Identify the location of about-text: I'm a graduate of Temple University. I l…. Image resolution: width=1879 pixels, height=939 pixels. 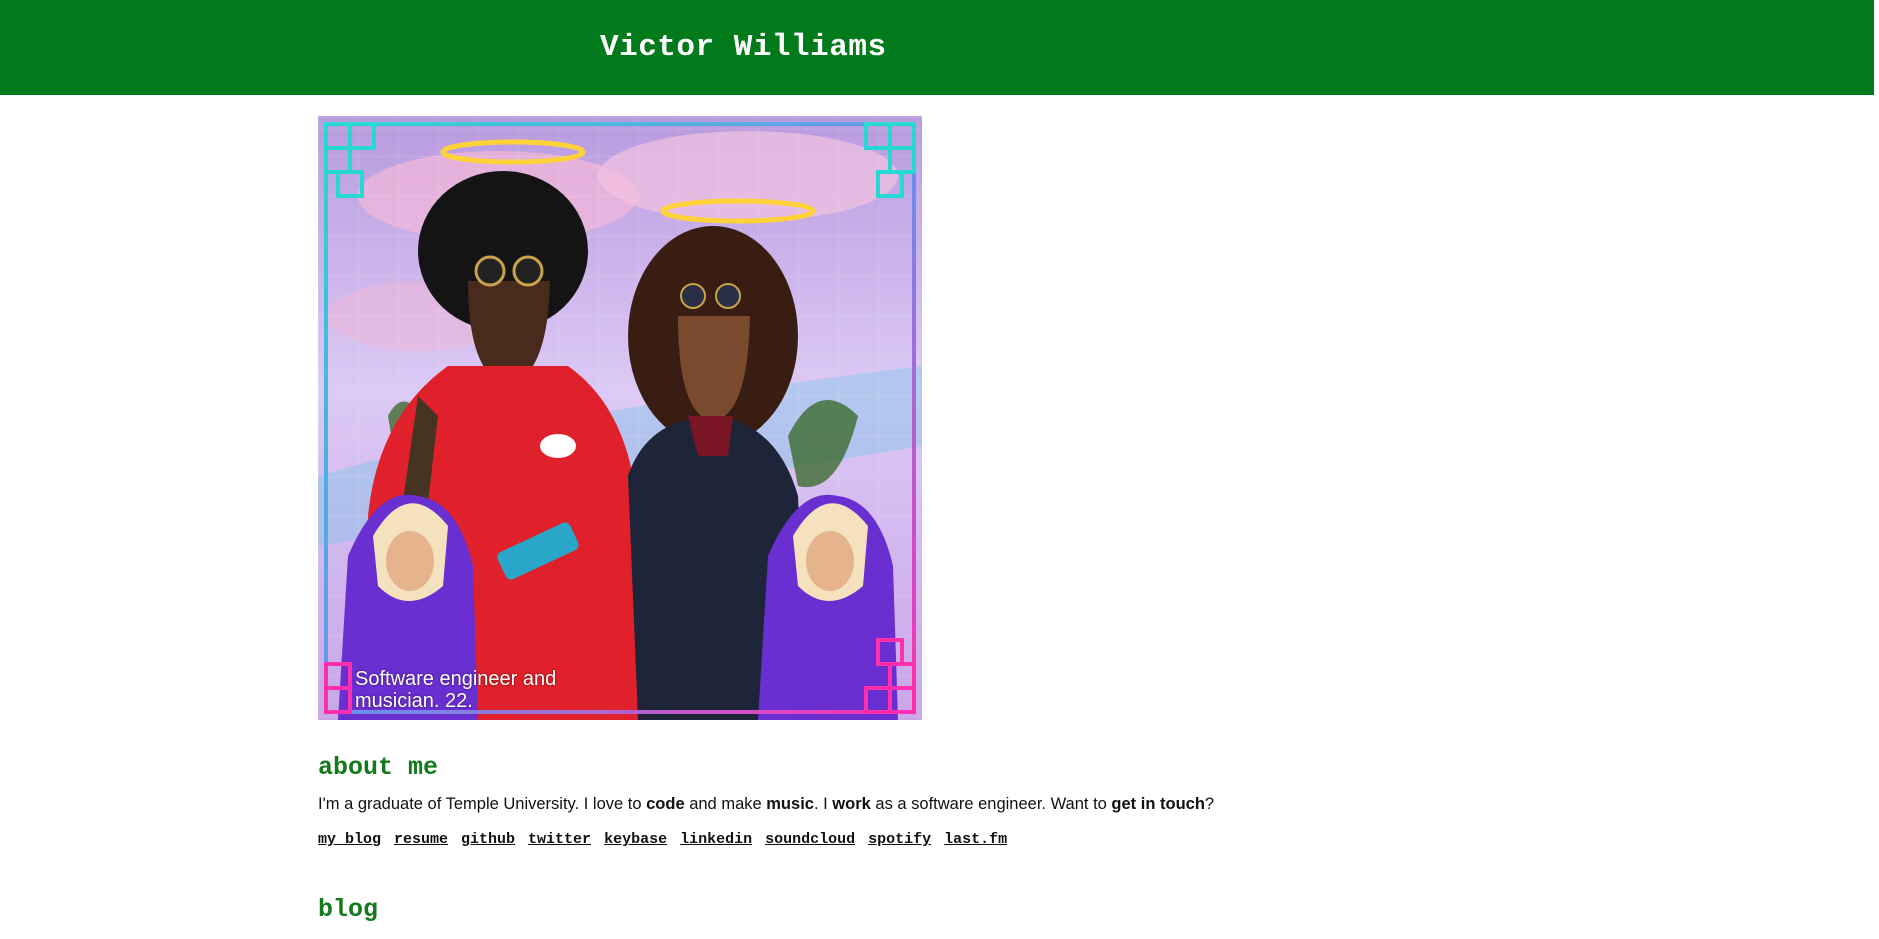
(766, 804).